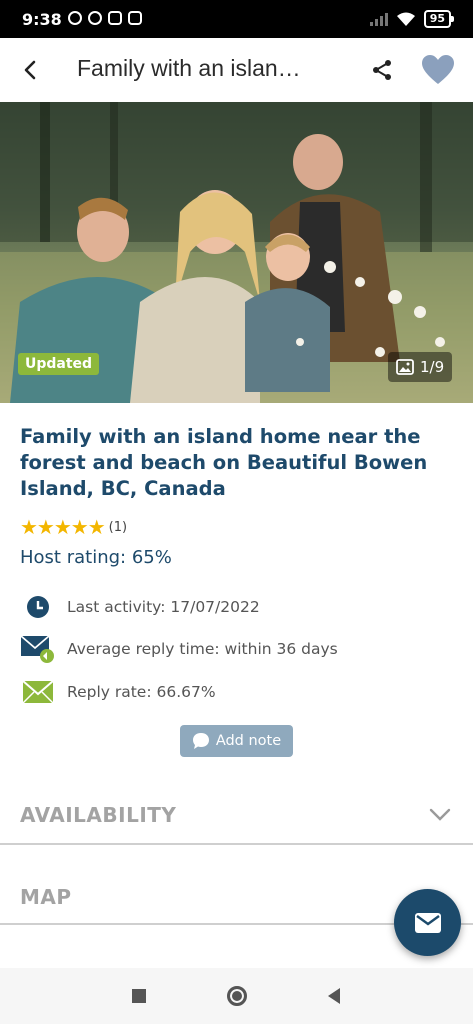 The image size is (473, 1024). I want to click on system-nav-bar, so click(236, 996).